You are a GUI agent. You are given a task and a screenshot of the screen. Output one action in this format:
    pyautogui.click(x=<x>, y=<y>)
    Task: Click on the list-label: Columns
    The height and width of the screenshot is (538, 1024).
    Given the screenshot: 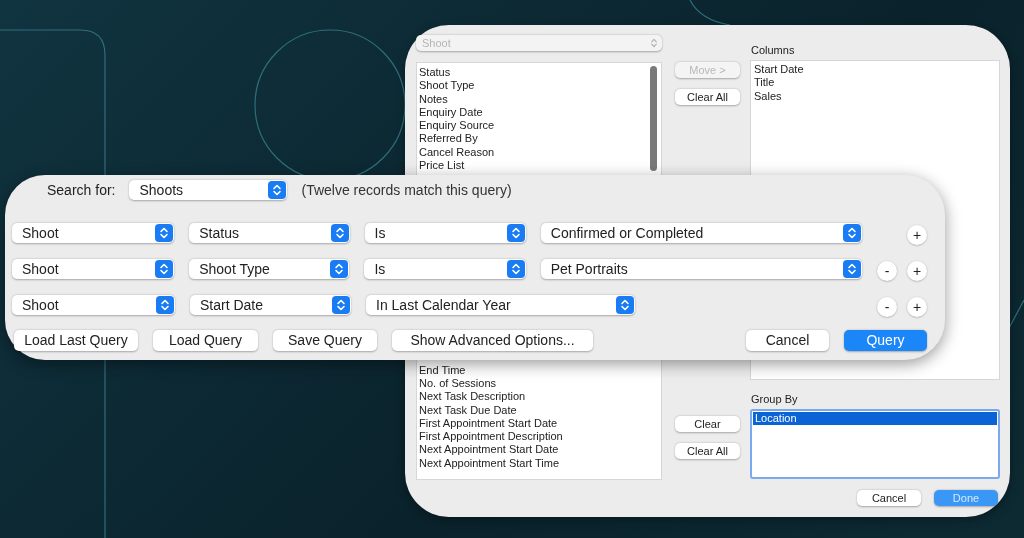 What is the action you would take?
    pyautogui.click(x=773, y=50)
    